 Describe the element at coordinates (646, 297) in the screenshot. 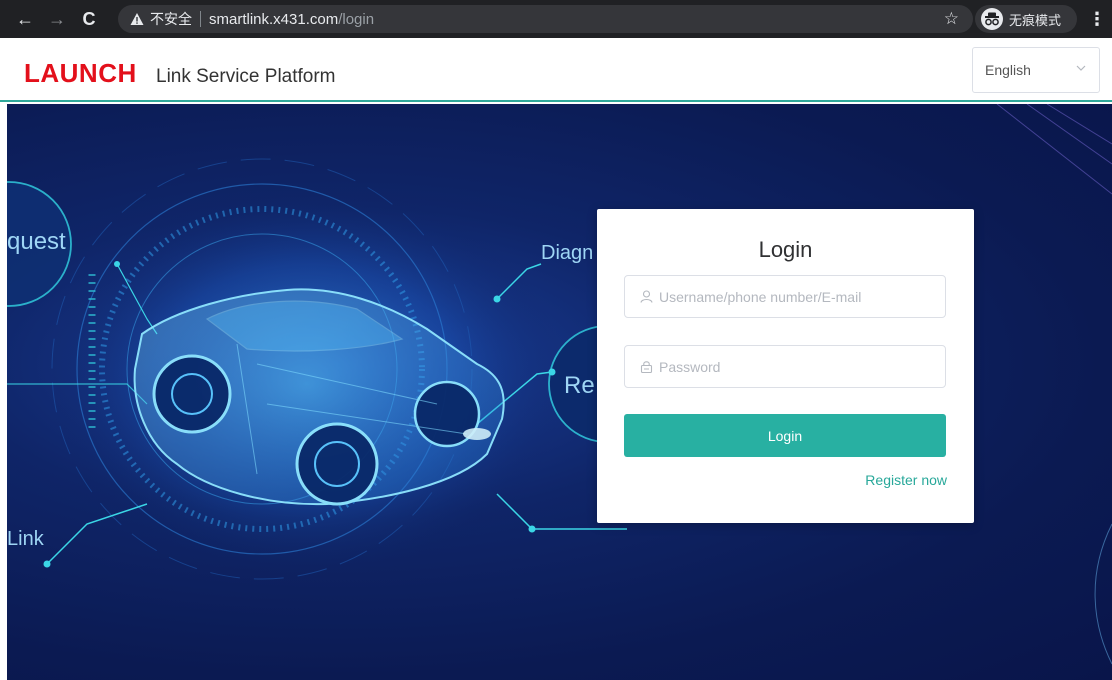

I see `user-icon` at that location.